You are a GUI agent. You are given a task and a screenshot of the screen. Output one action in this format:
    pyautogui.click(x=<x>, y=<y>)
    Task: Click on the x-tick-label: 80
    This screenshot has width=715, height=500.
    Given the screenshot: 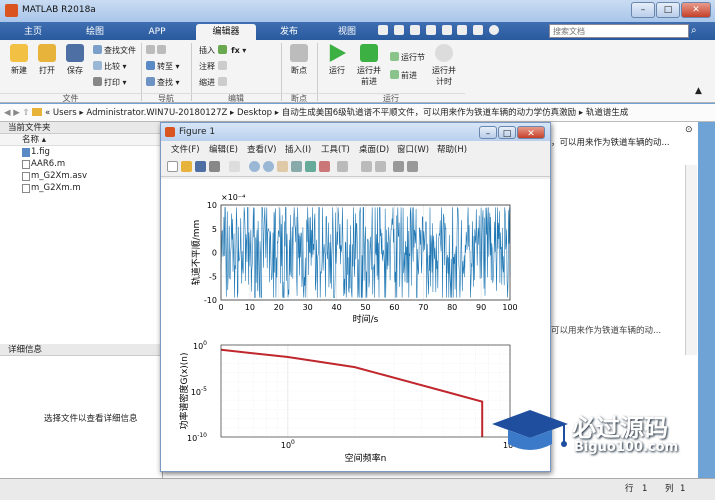 What is the action you would take?
    pyautogui.click(x=452, y=307)
    